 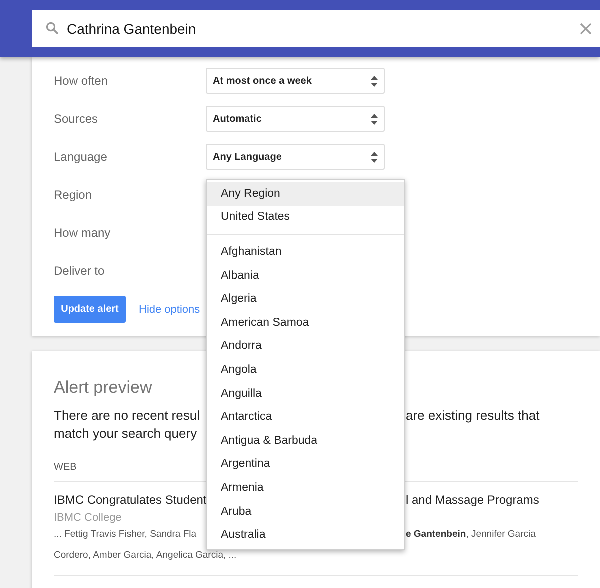 What do you see at coordinates (80, 271) in the screenshot?
I see `option-label: Deliver to` at bounding box center [80, 271].